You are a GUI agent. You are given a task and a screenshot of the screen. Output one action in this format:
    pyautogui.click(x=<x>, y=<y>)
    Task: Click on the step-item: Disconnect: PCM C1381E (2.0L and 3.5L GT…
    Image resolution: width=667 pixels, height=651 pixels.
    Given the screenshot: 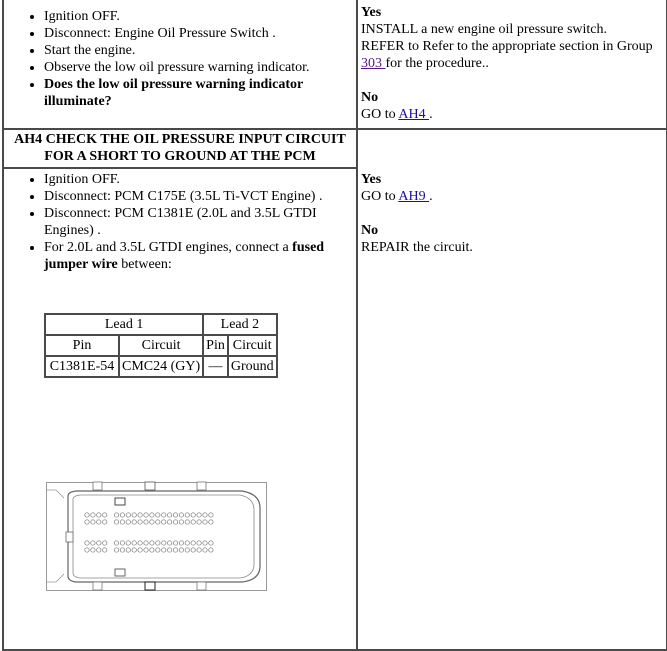 What is the action you would take?
    pyautogui.click(x=200, y=222)
    